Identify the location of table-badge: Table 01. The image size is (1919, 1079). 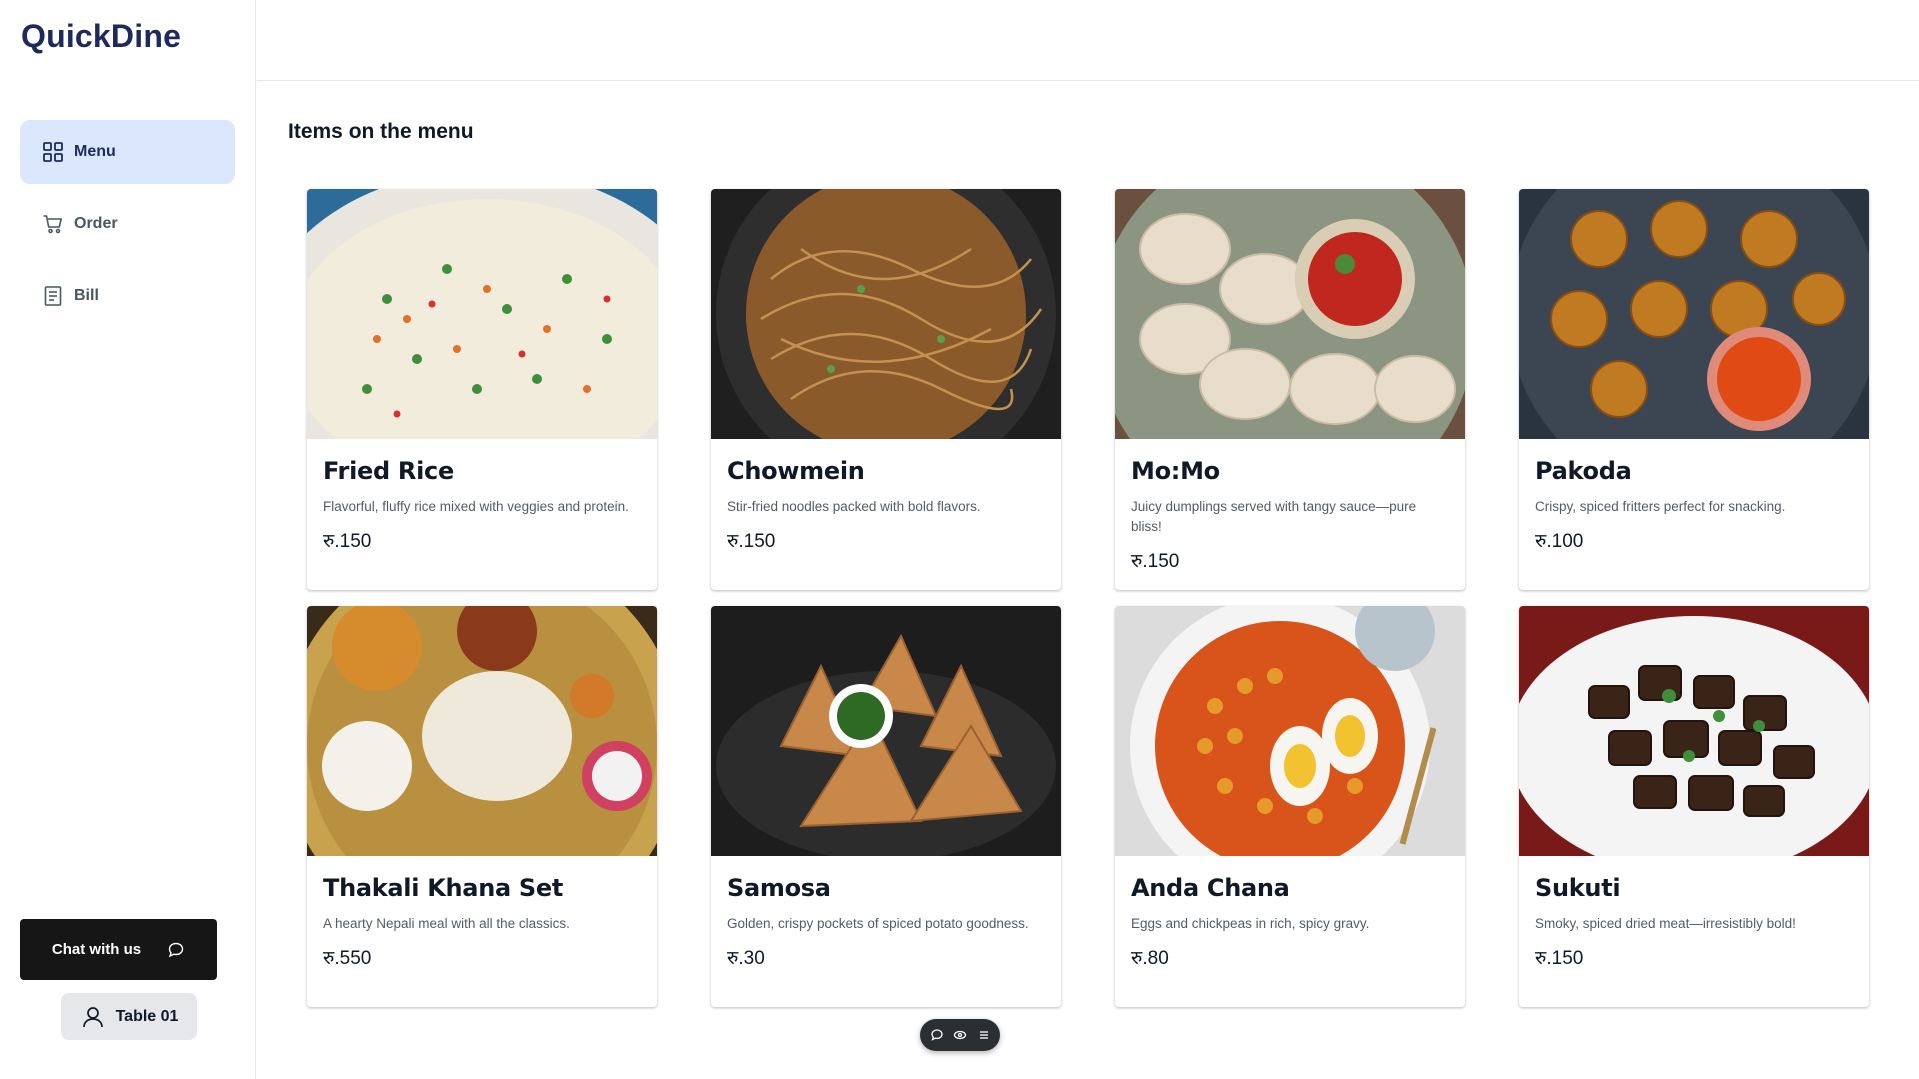
(129, 1016).